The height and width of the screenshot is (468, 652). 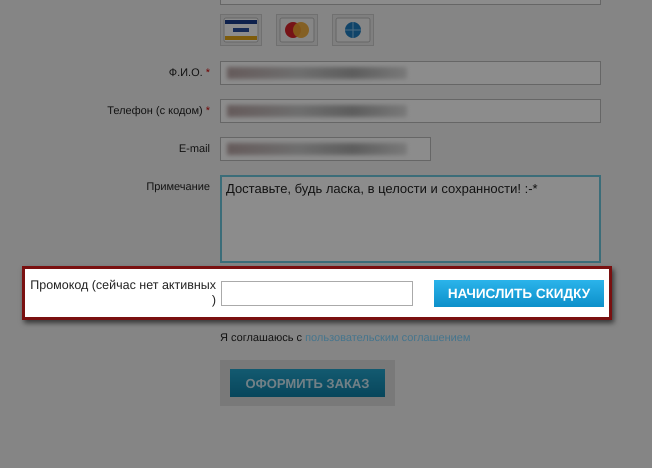 What do you see at coordinates (353, 30) in the screenshot?
I see `globe-card-icon` at bounding box center [353, 30].